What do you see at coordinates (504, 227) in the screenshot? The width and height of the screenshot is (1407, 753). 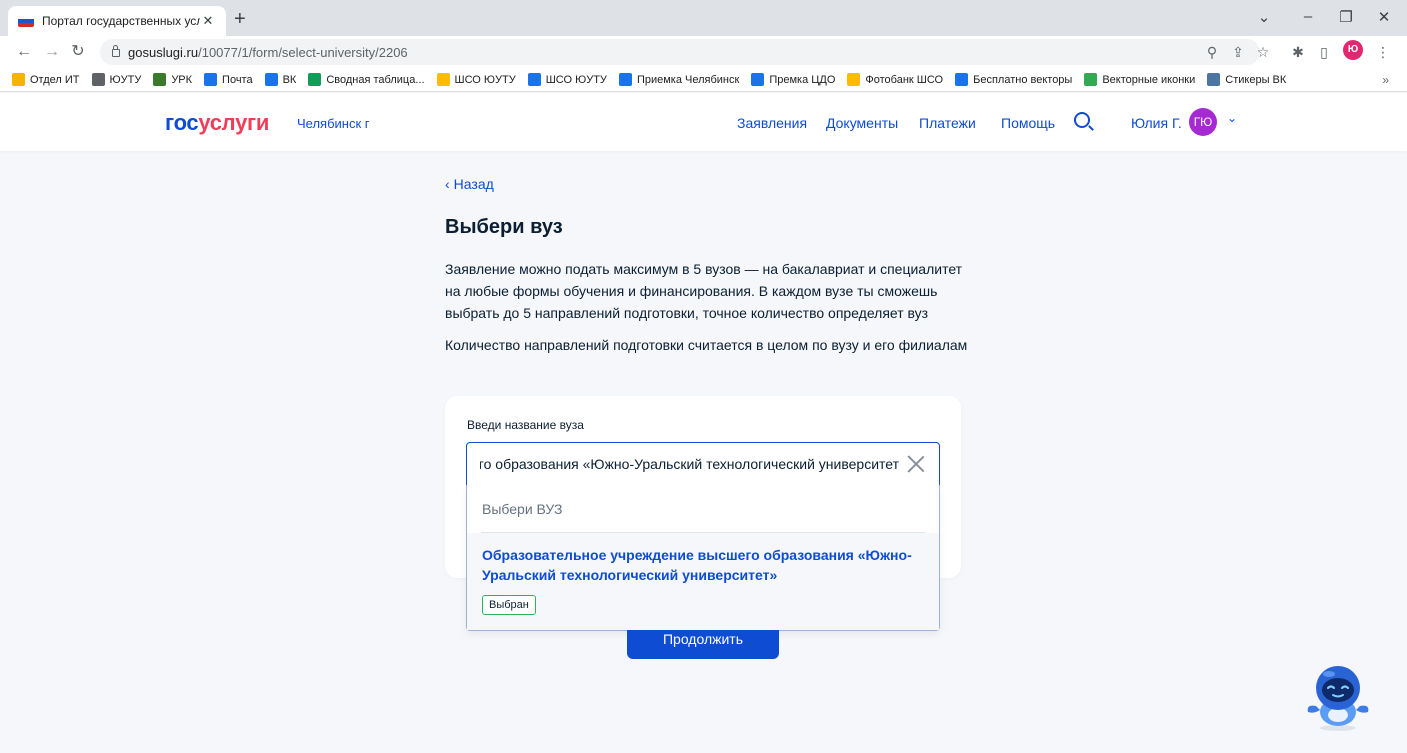 I see `page-title: Выбери вуз` at bounding box center [504, 227].